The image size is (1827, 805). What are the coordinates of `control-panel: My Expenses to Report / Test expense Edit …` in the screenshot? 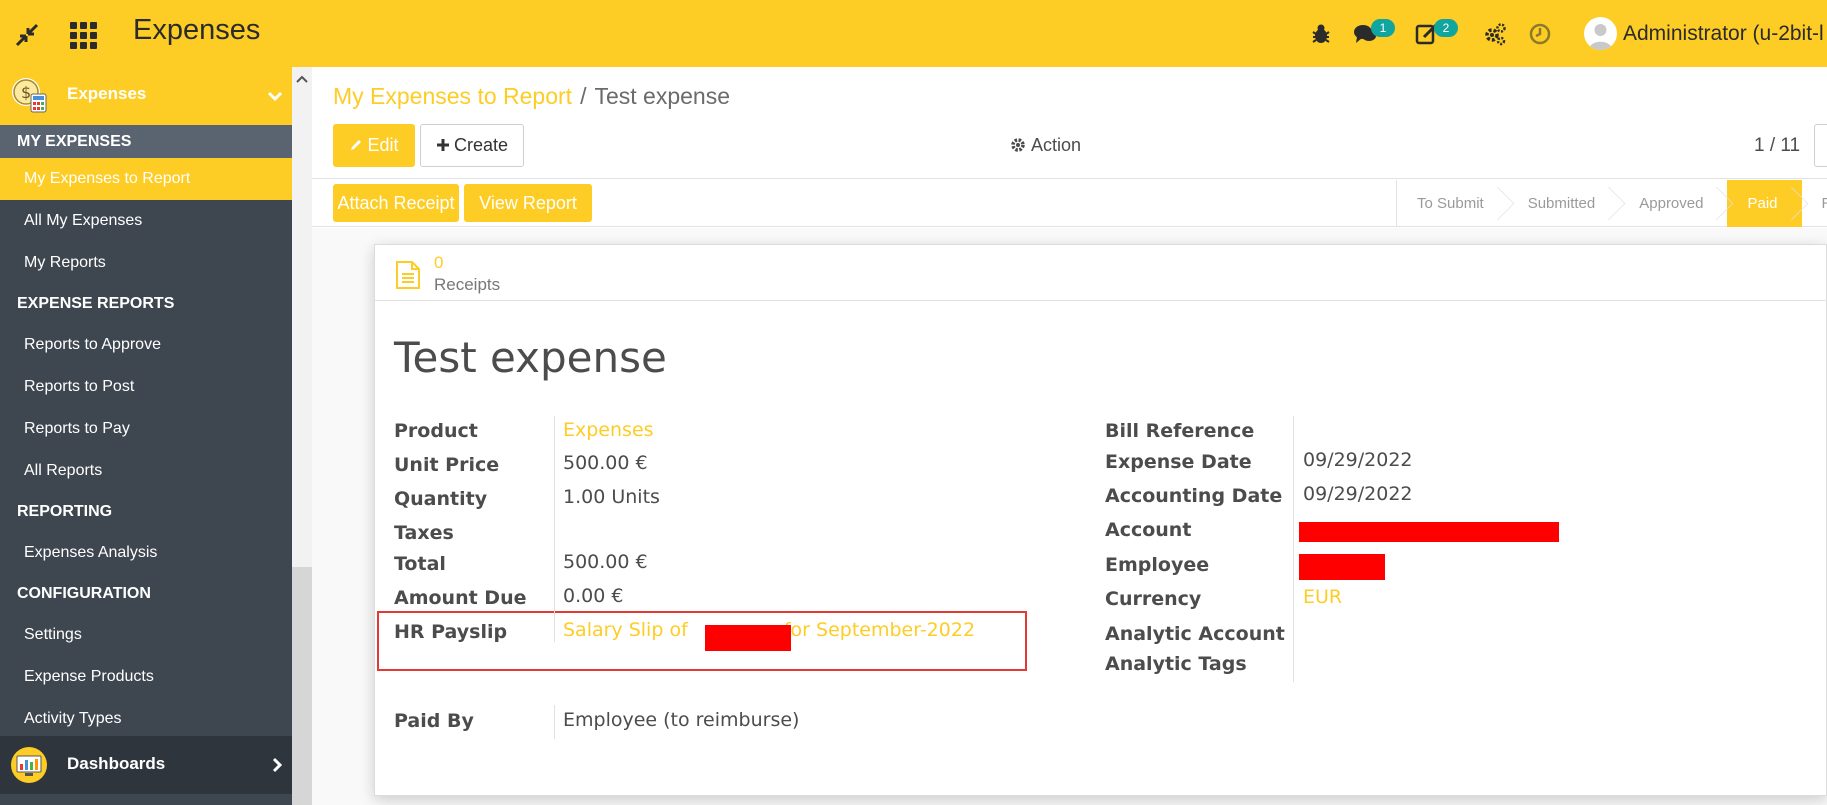 It's located at (1069, 123).